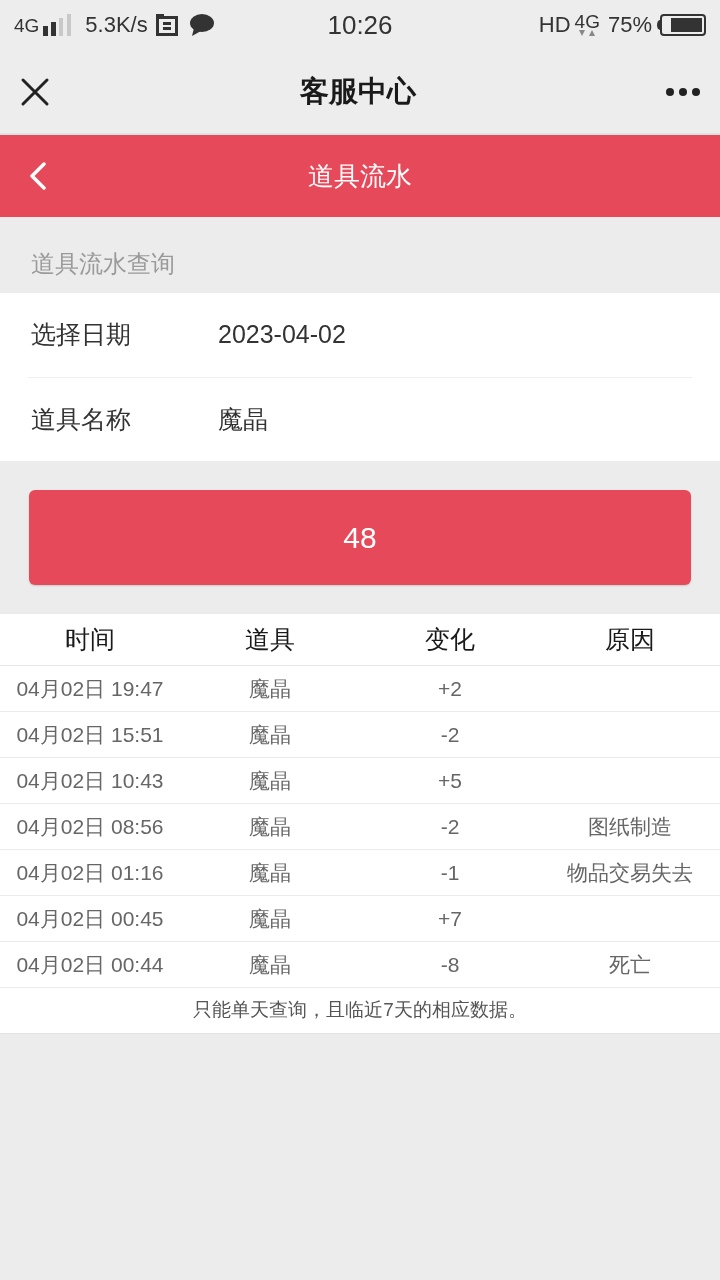 This screenshot has width=720, height=1280. What do you see at coordinates (90, 780) in the screenshot?
I see `time-cell: 04月02日 10:43` at bounding box center [90, 780].